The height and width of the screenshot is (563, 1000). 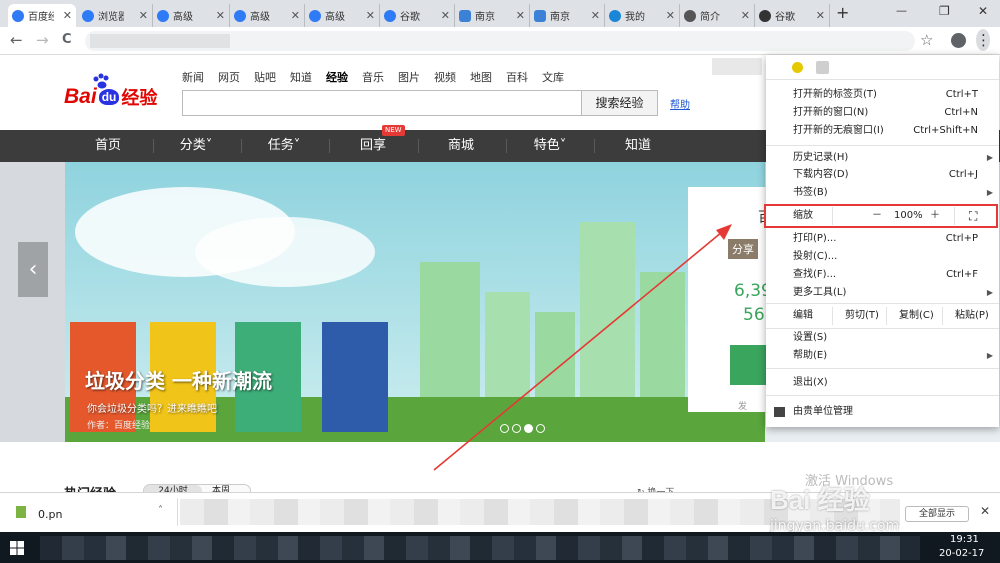 I want to click on clock-time: 19:31, so click(x=964, y=539).